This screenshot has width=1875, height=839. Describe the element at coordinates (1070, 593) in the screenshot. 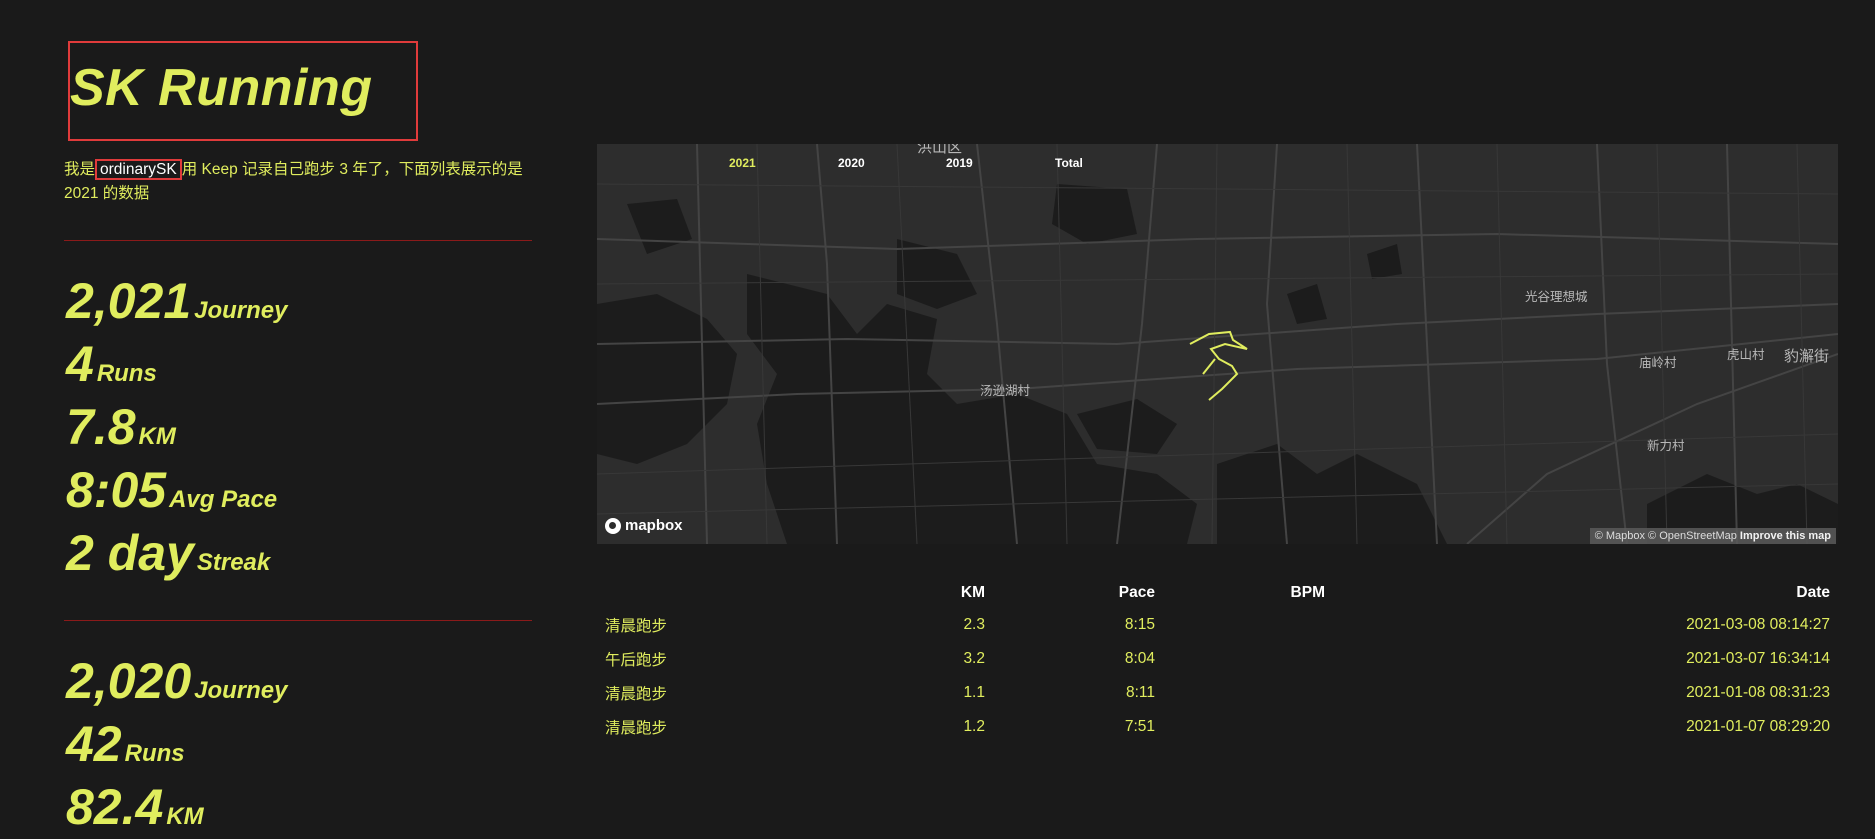

I see `header-pace: Pace` at that location.